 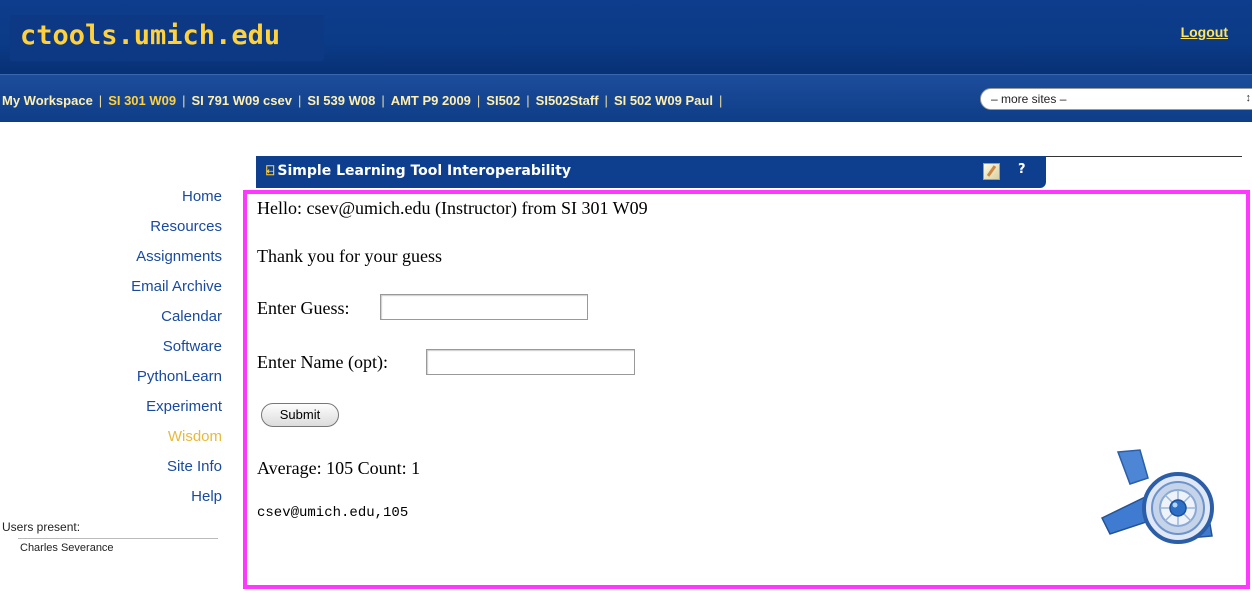 What do you see at coordinates (115, 317) in the screenshot?
I see `tool-menu-item-calendar: Calendar` at bounding box center [115, 317].